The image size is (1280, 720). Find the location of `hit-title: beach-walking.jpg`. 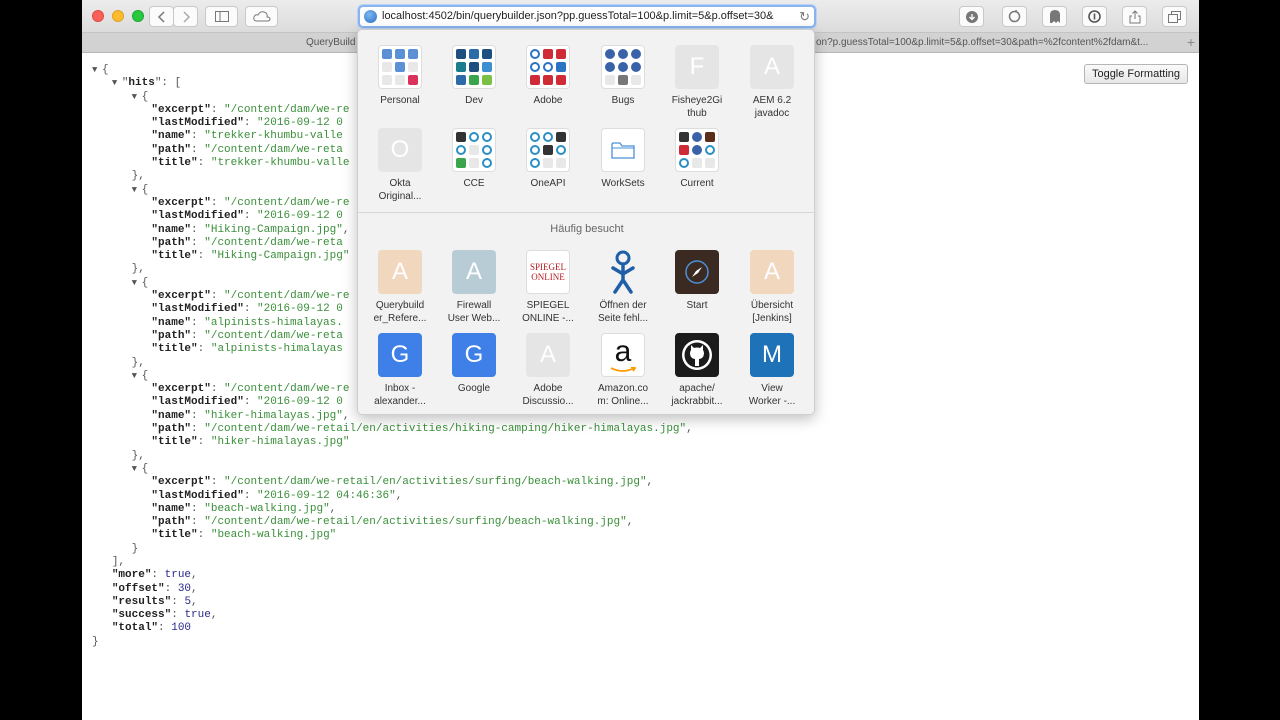

hit-title: beach-walking.jpg is located at coordinates (273, 535).